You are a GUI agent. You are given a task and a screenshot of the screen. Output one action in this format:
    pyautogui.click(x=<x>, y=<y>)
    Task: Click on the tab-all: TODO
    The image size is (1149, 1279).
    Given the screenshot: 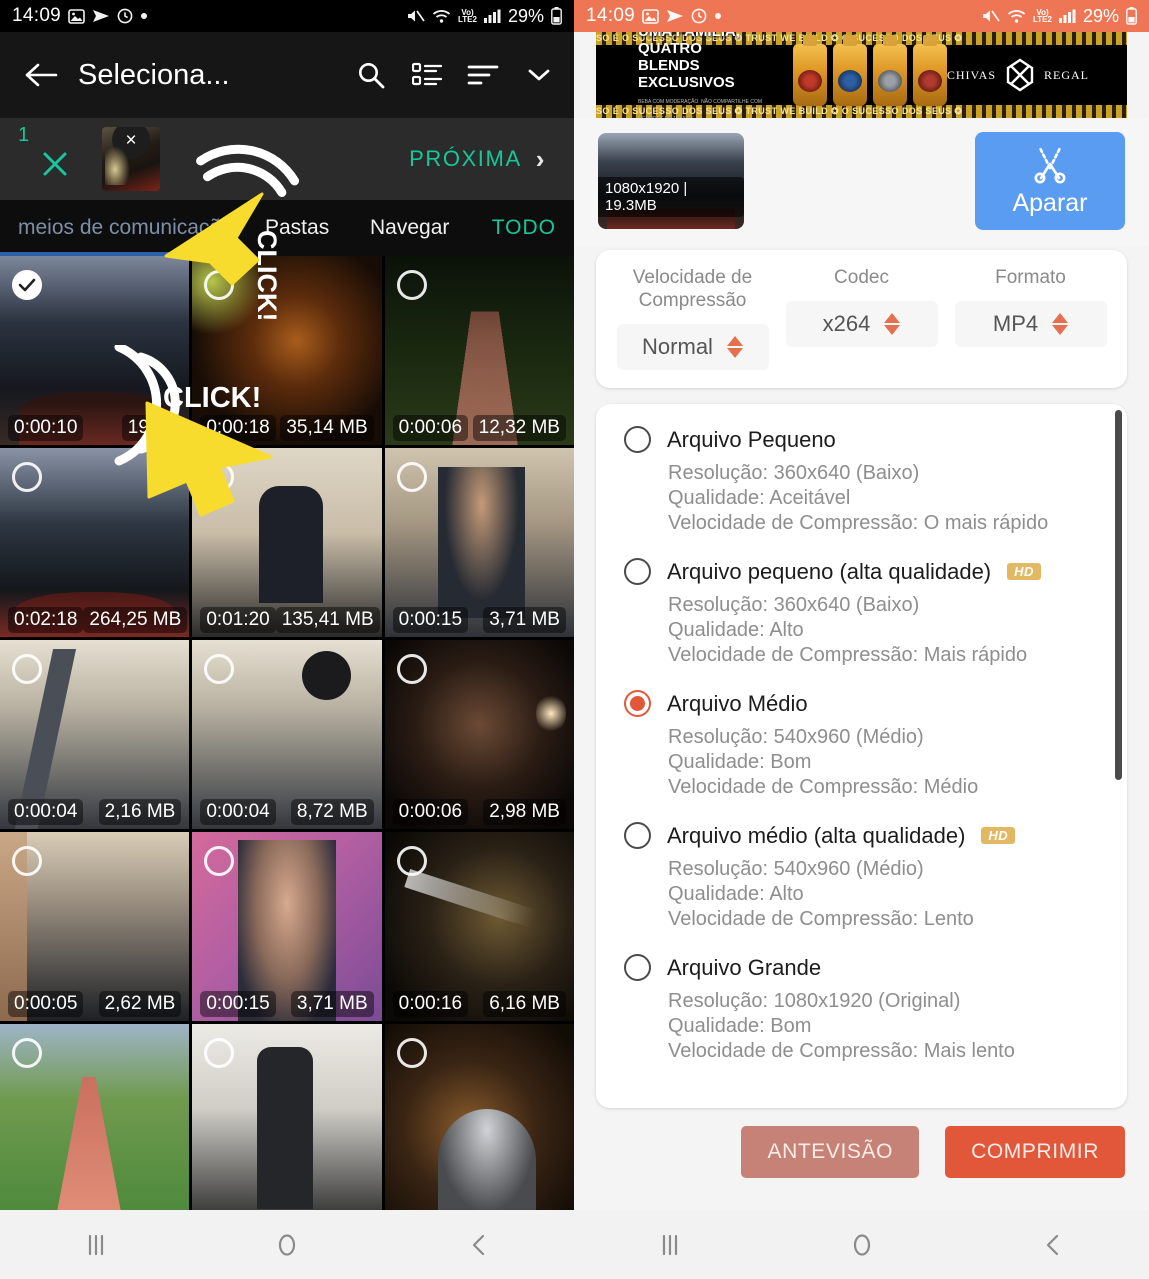 What is the action you would take?
    pyautogui.click(x=524, y=228)
    